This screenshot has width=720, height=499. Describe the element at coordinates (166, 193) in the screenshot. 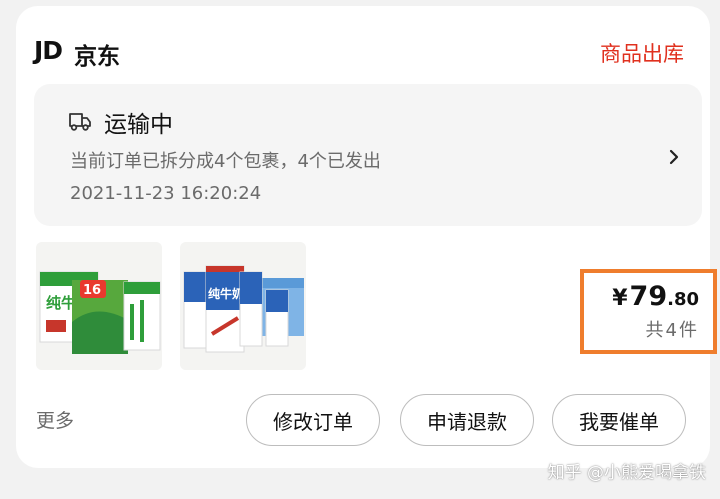

I see `shipping-time: 2021-11-23 16:20:24` at that location.